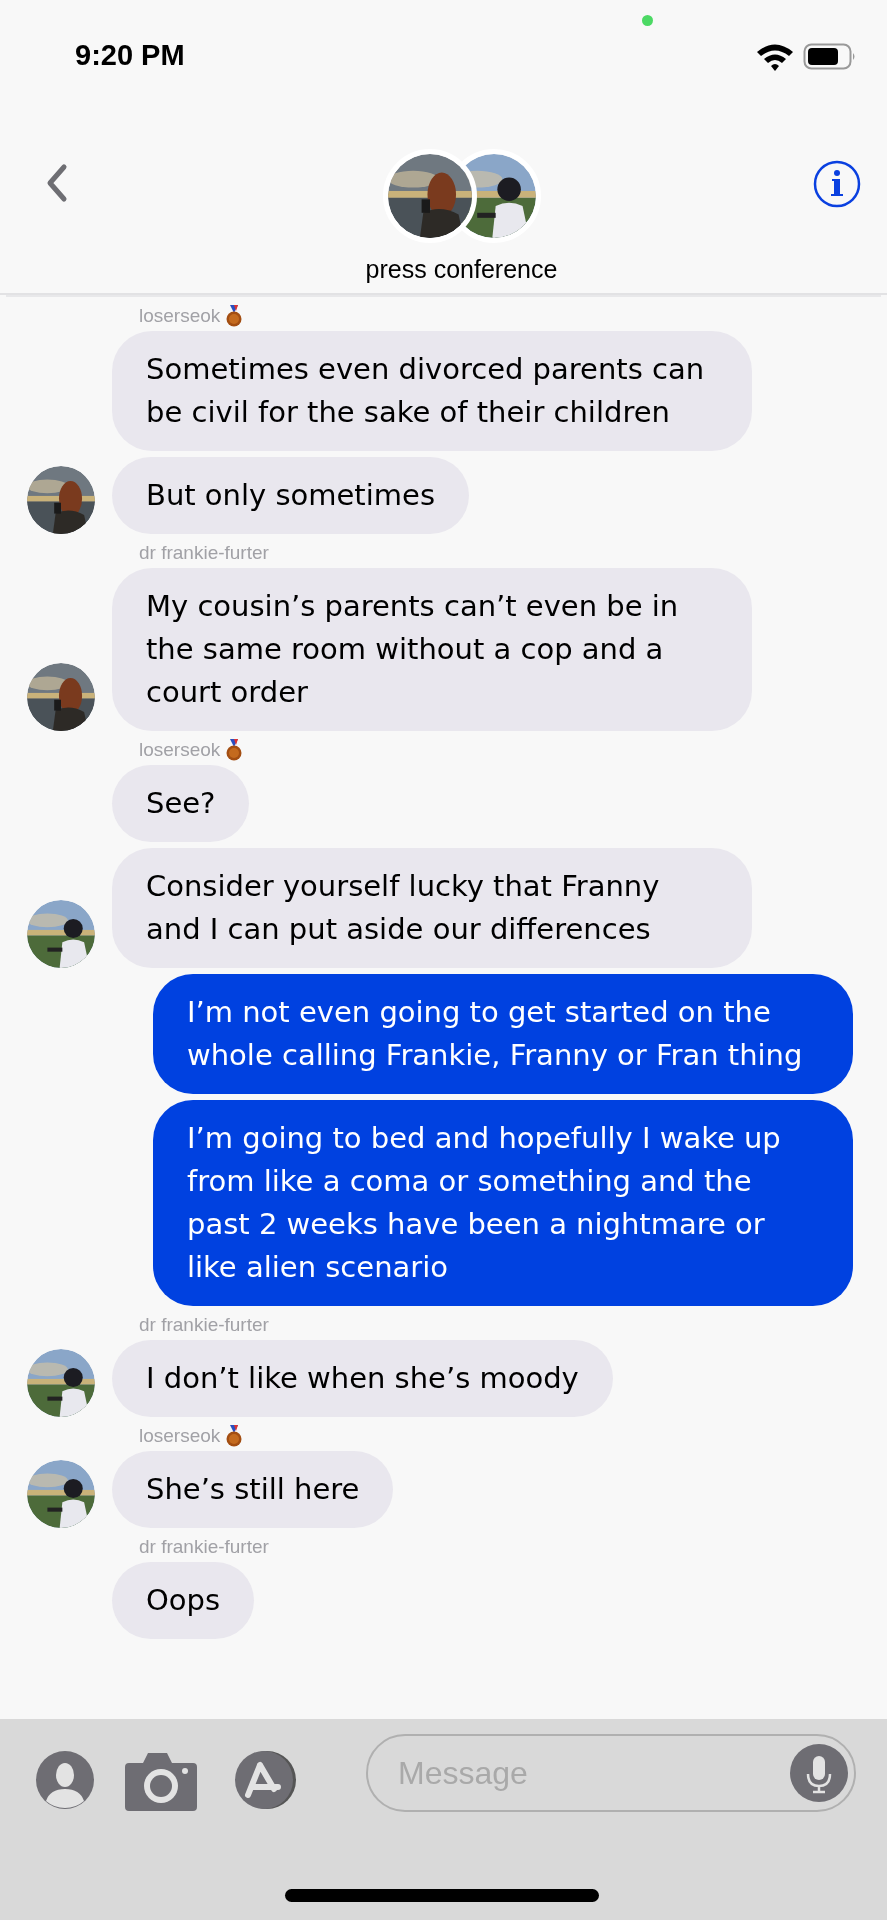 This screenshot has width=887, height=1920. Describe the element at coordinates (830, 56) in the screenshot. I see `battery-icon` at that location.